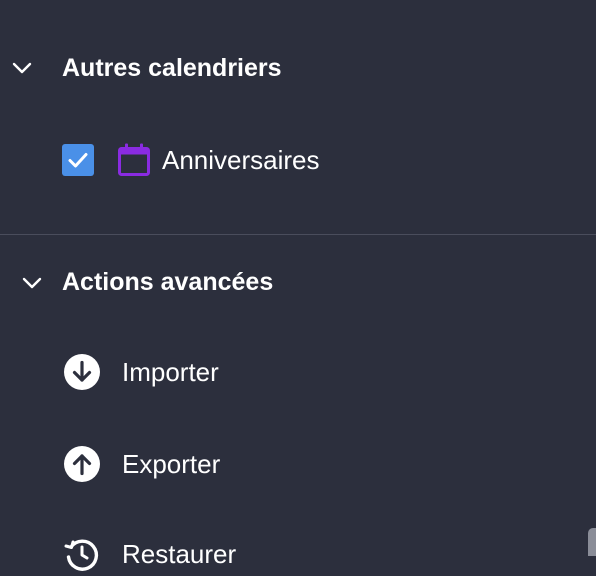  What do you see at coordinates (82, 554) in the screenshot?
I see `history-icon` at bounding box center [82, 554].